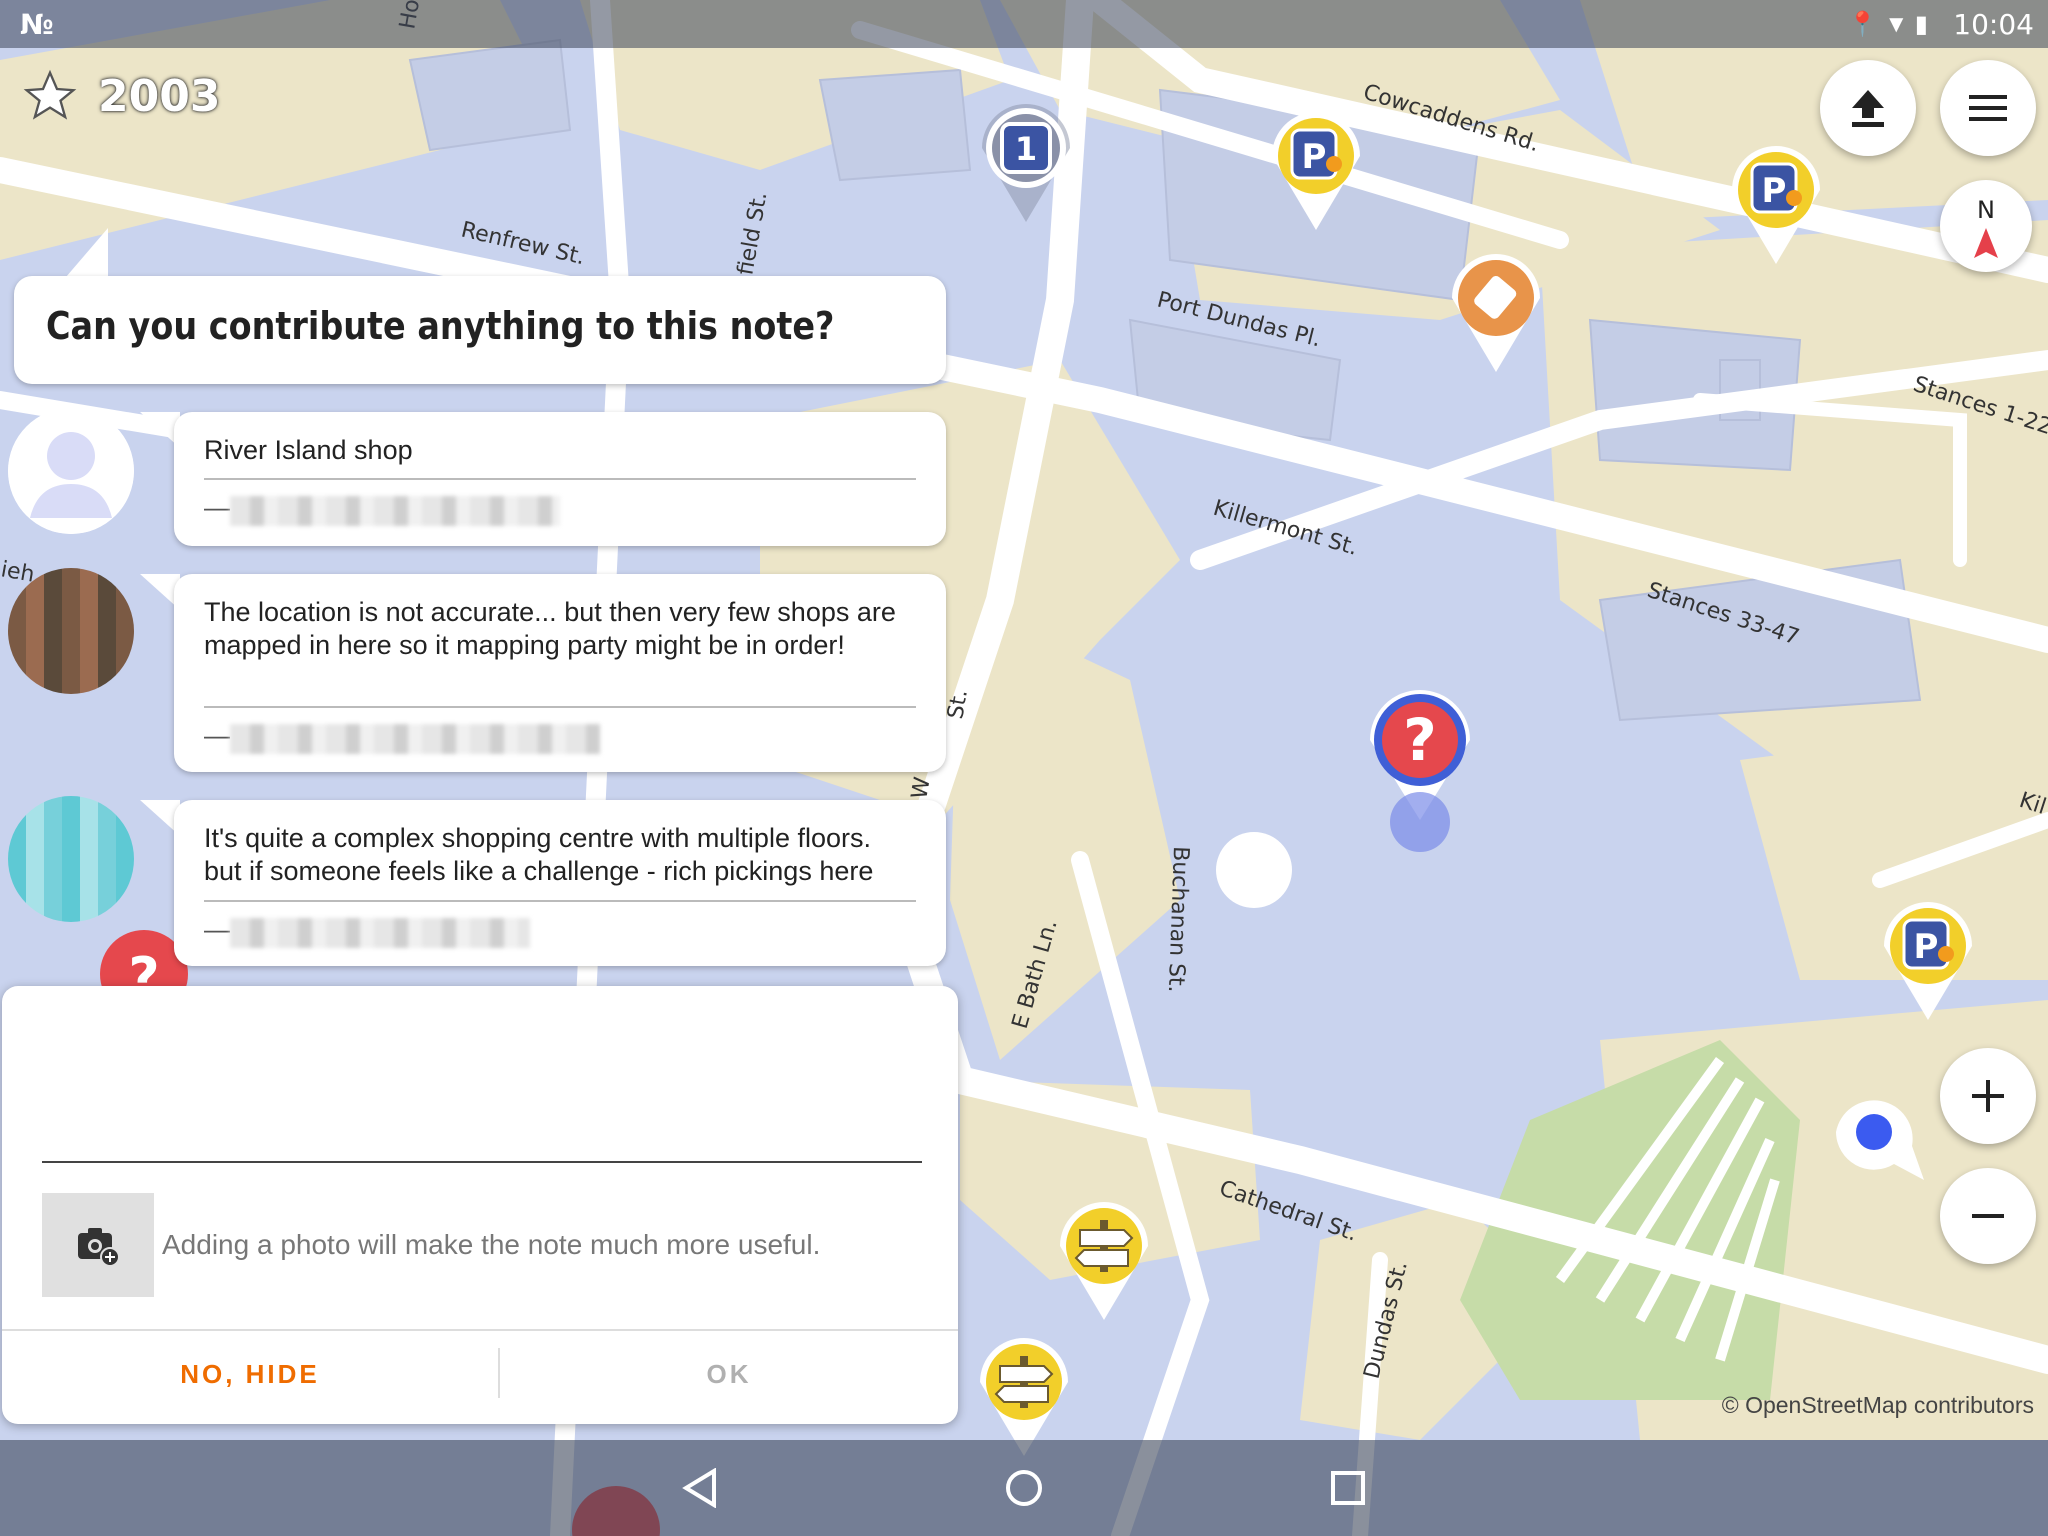 The width and height of the screenshot is (2048, 1536). I want to click on home-button, so click(1024, 1488).